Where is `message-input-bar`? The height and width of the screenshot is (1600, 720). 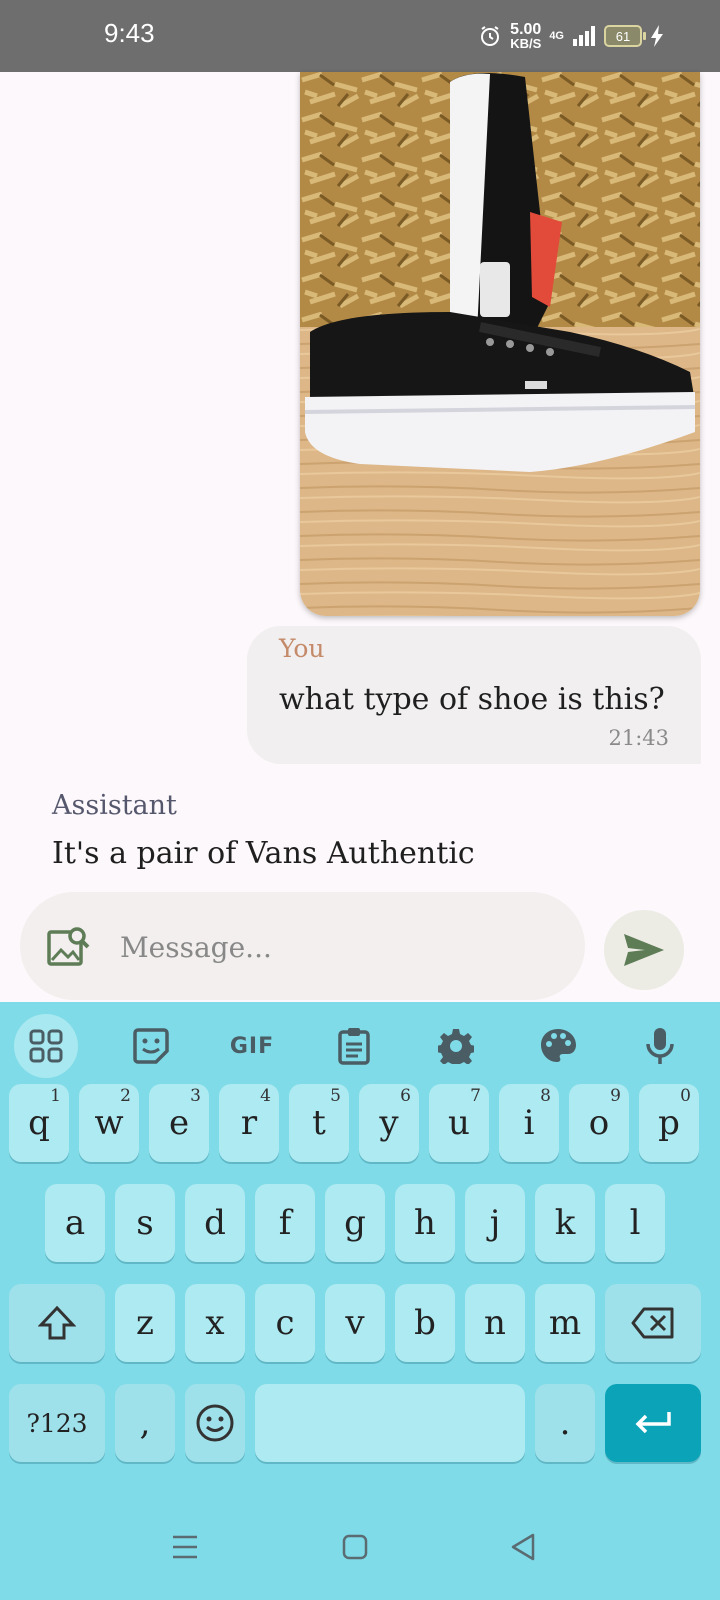 message-input-bar is located at coordinates (302, 946).